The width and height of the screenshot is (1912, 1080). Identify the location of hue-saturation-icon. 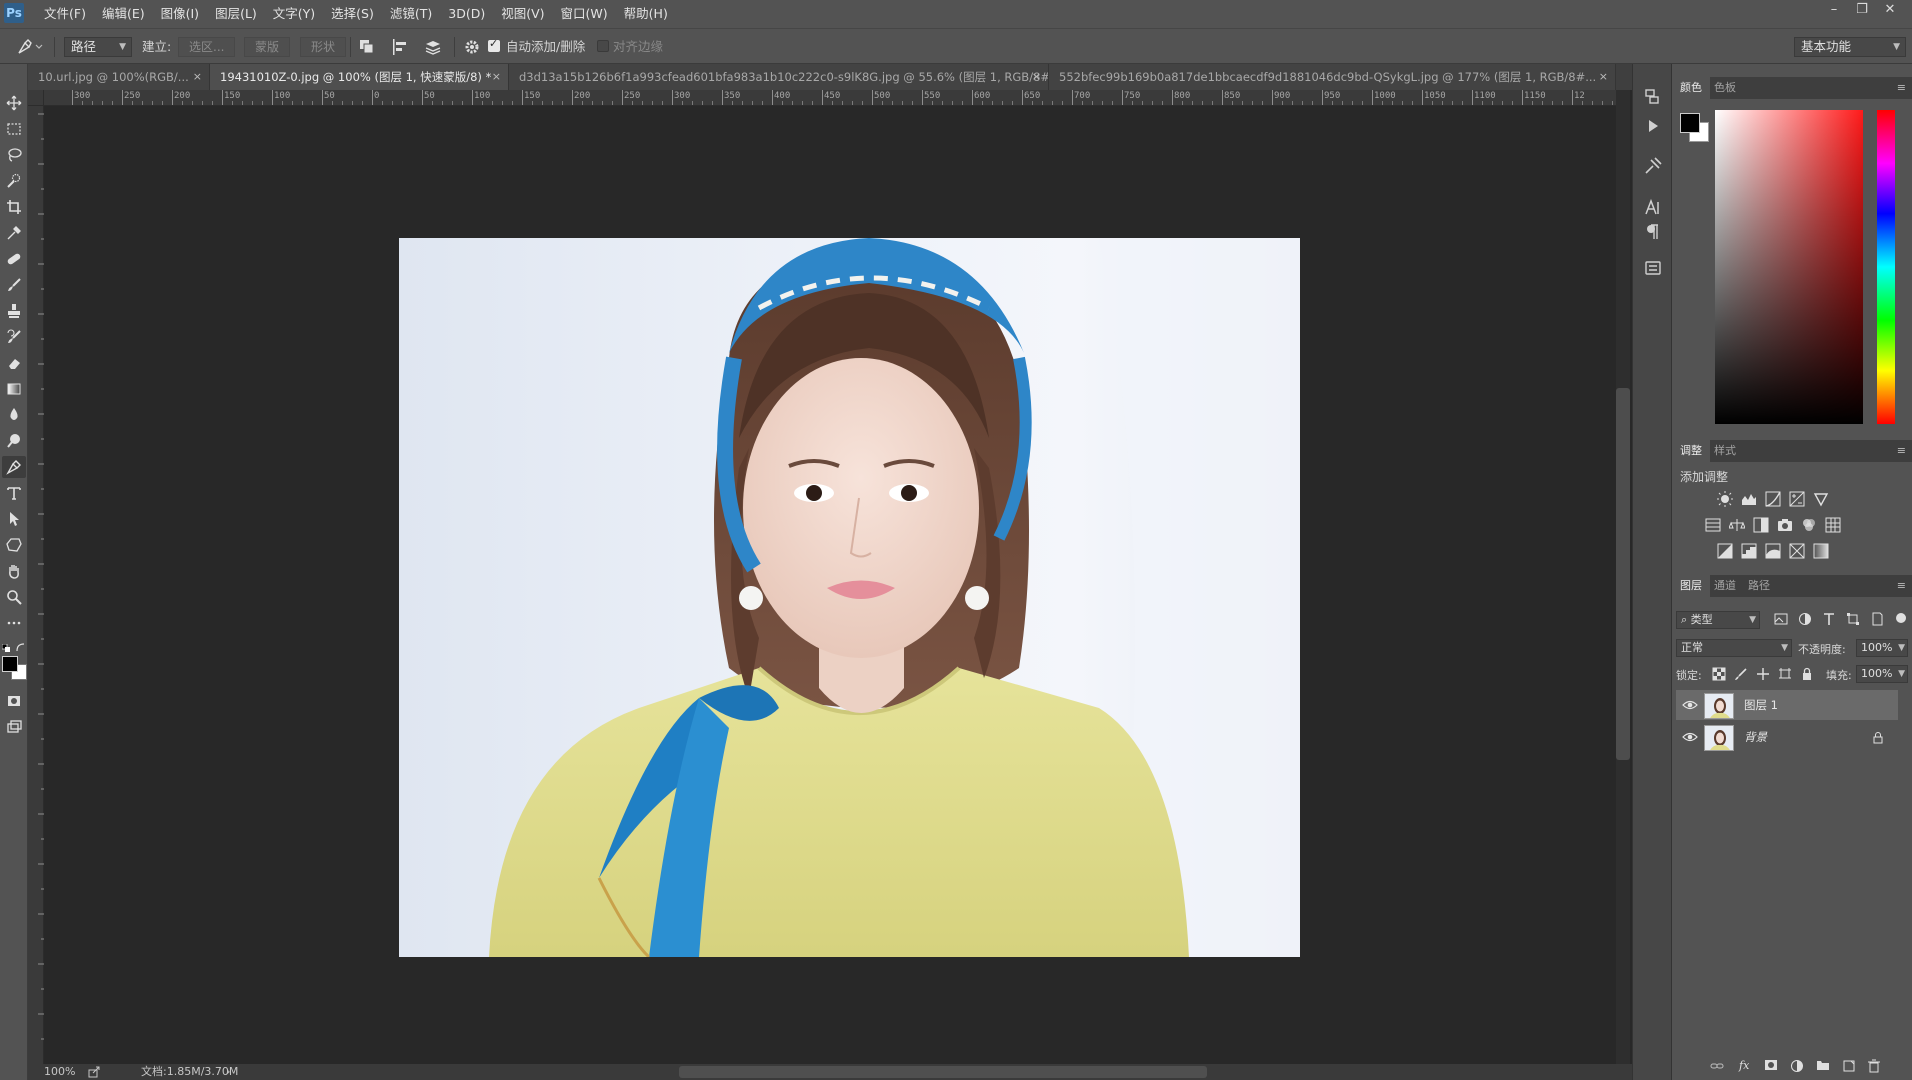
(1713, 525).